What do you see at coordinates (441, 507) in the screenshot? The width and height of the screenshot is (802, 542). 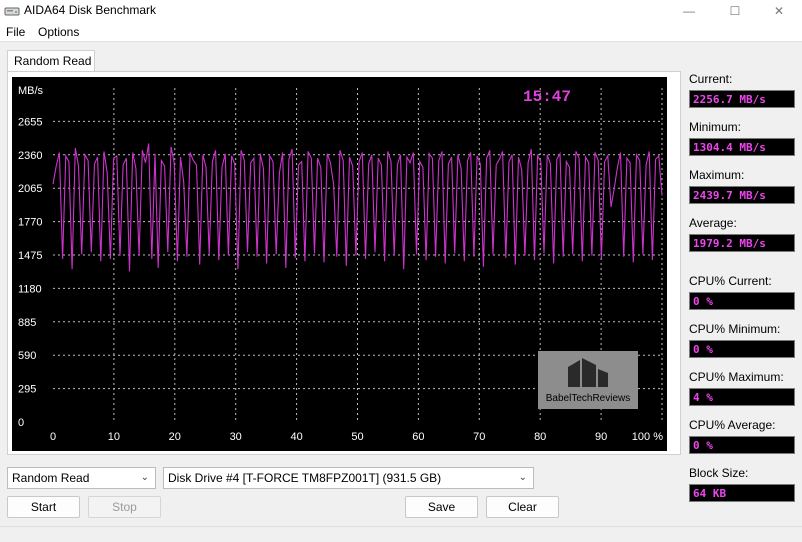 I see `save-button: Save` at bounding box center [441, 507].